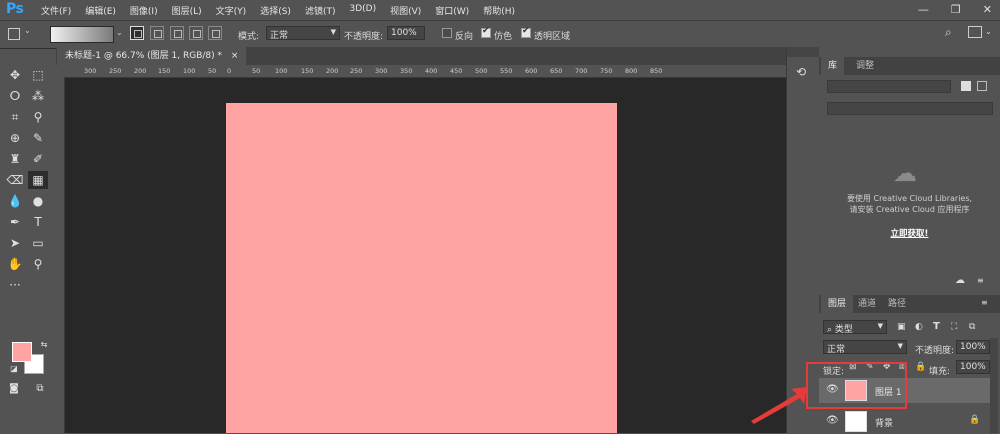  Describe the element at coordinates (15, 159) in the screenshot. I see `clone-stamp-tool-icon: ♜` at that location.